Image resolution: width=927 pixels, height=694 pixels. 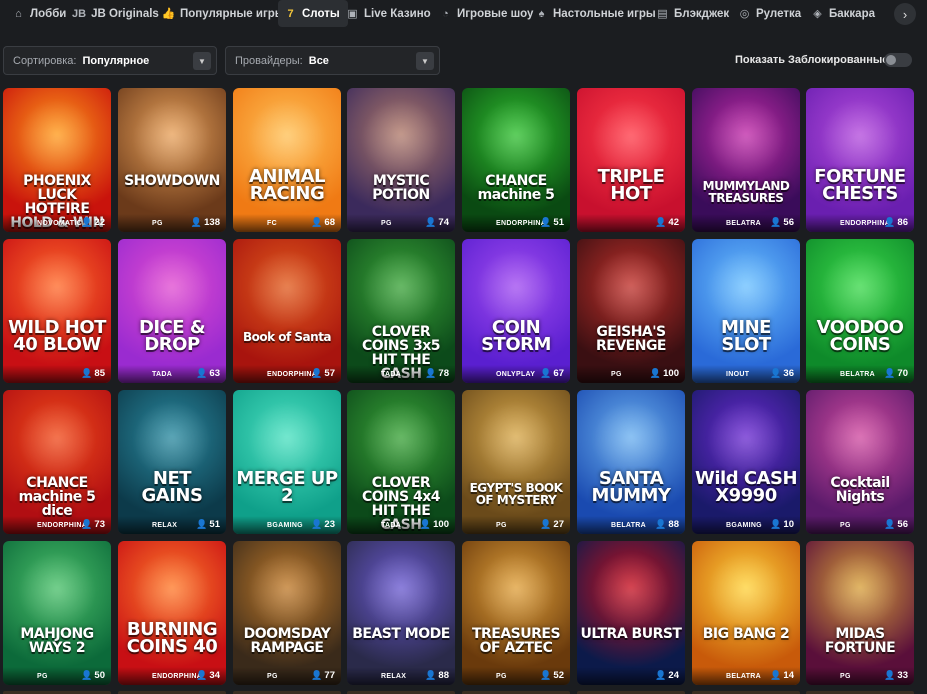 What do you see at coordinates (746, 311) in the screenshot?
I see `game-tile: MINE SLOT INOUT 👤 36` at bounding box center [746, 311].